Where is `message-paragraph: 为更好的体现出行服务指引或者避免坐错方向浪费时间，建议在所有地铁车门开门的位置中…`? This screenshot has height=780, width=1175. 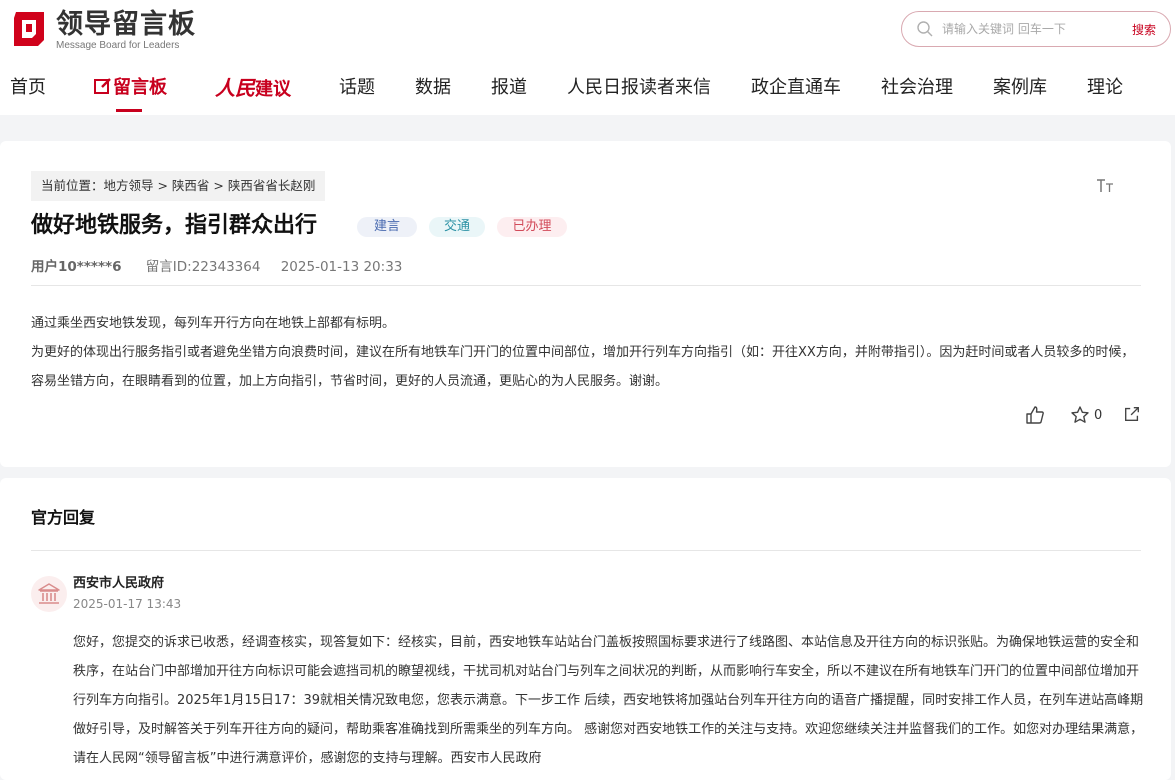
message-paragraph: 为更好的体现出行服务指引或者避免坐错方向浪费时间，建议在所有地铁车门开门的位置中… is located at coordinates (583, 367).